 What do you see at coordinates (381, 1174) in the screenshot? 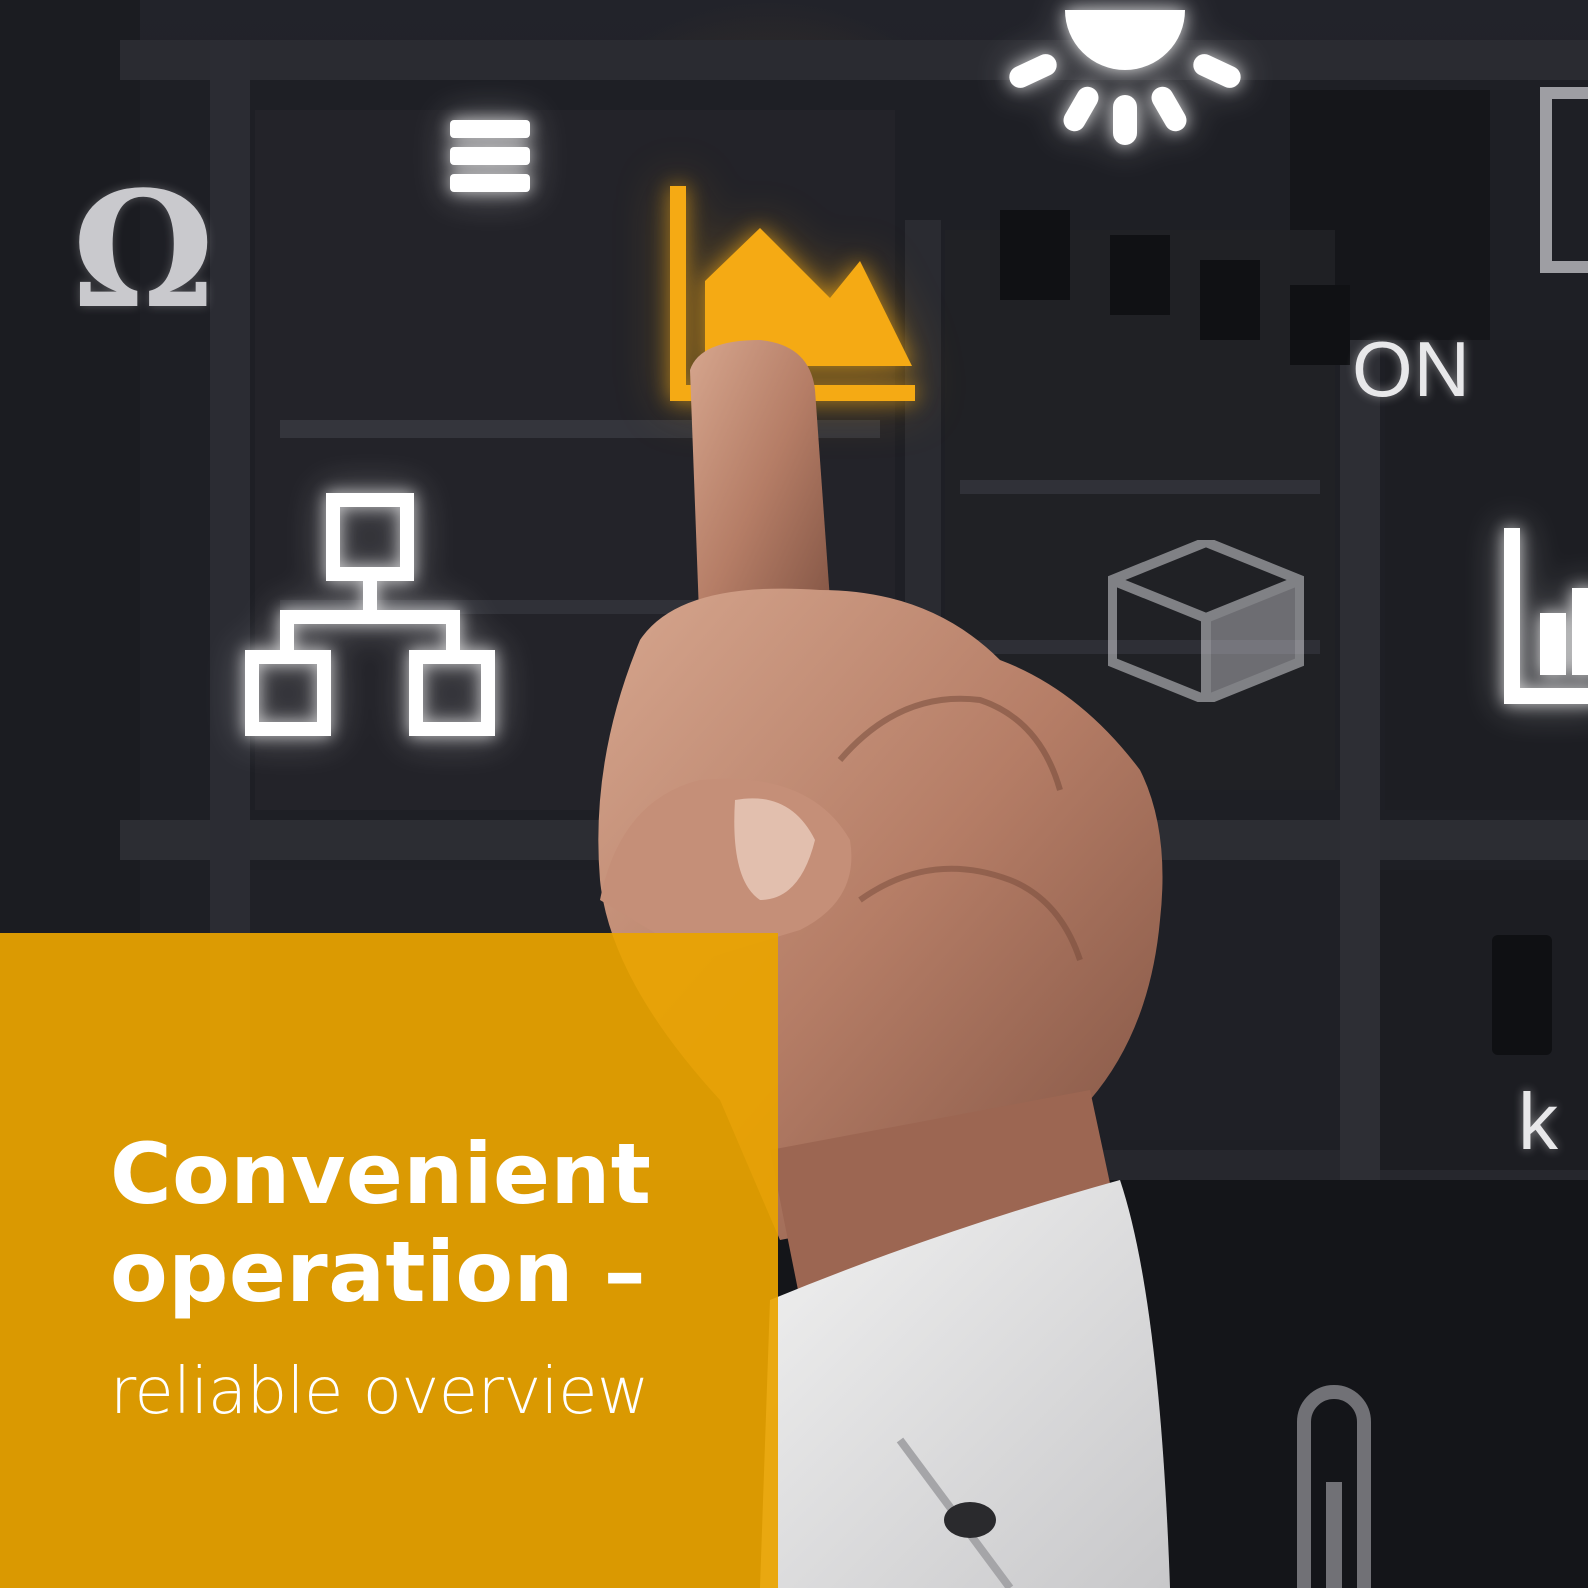
I see `headline-title-line1: Convenient` at bounding box center [381, 1174].